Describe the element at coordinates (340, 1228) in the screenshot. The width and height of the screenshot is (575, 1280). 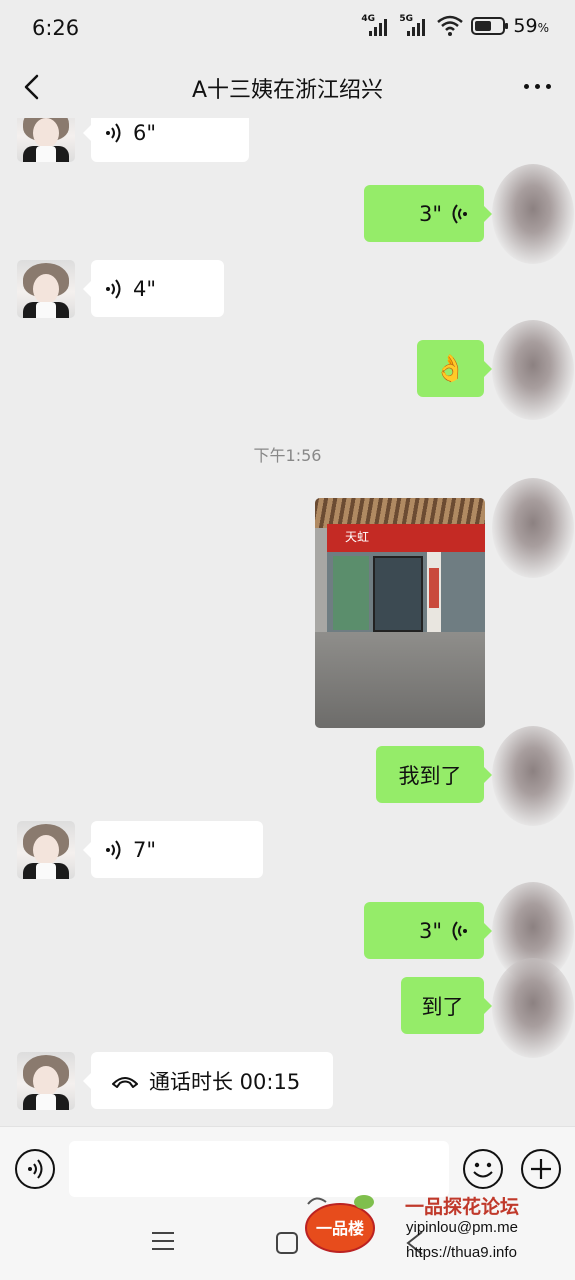
I see `logo-text: 一品楼` at that location.